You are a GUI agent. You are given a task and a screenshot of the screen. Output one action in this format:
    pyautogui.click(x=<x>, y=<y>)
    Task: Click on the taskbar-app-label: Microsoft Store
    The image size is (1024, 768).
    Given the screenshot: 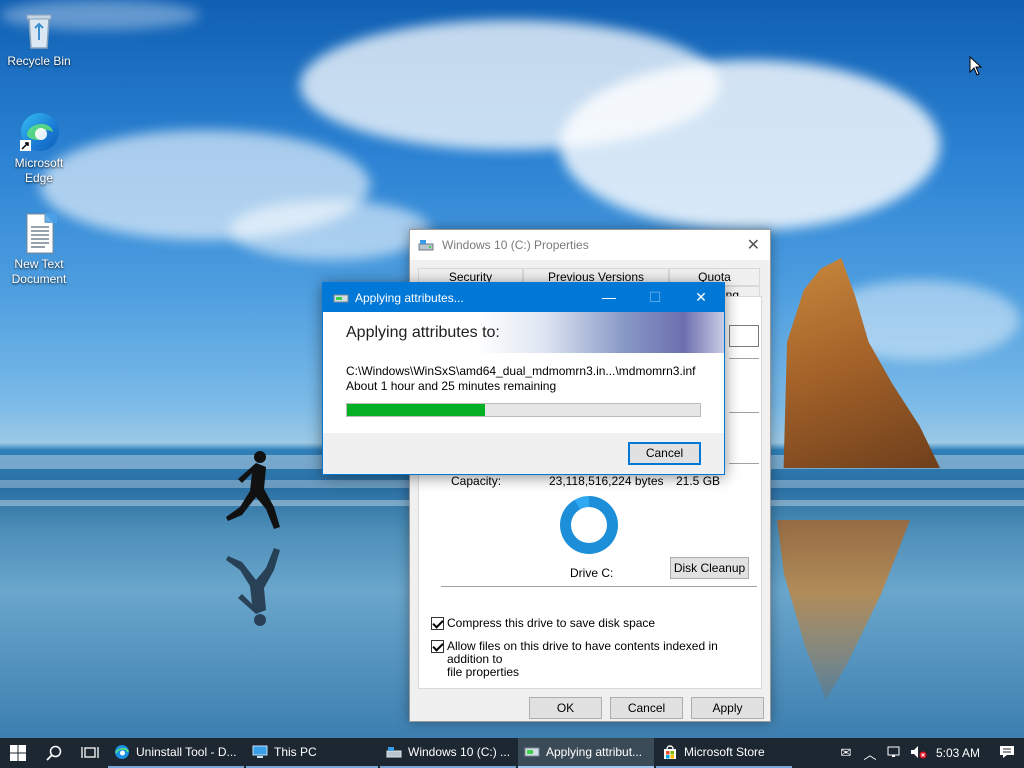 What is the action you would take?
    pyautogui.click(x=724, y=752)
    